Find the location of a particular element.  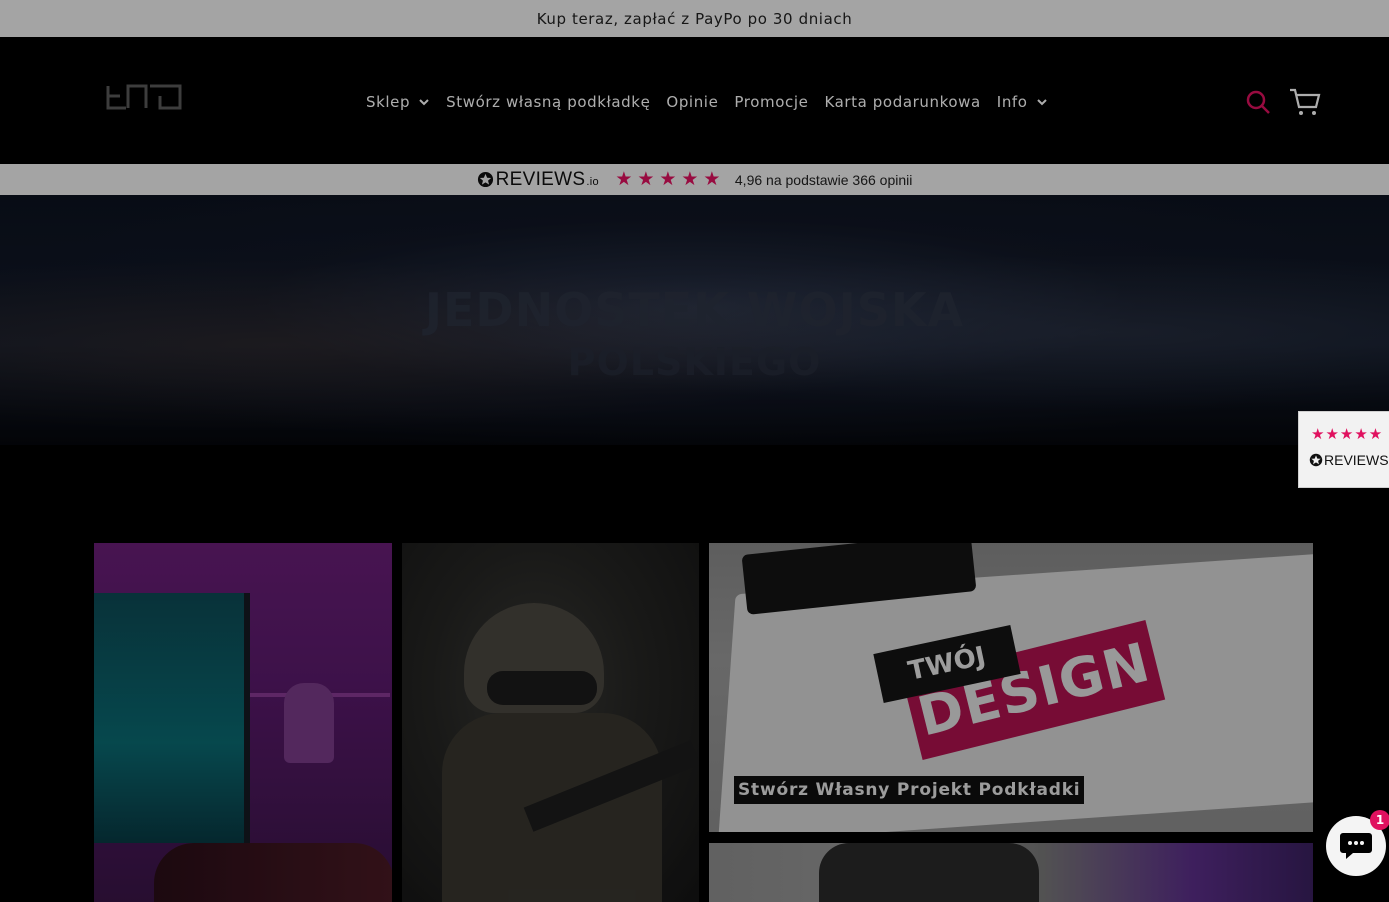

reviews-logo: REVIEWS .io is located at coordinates (538, 180).